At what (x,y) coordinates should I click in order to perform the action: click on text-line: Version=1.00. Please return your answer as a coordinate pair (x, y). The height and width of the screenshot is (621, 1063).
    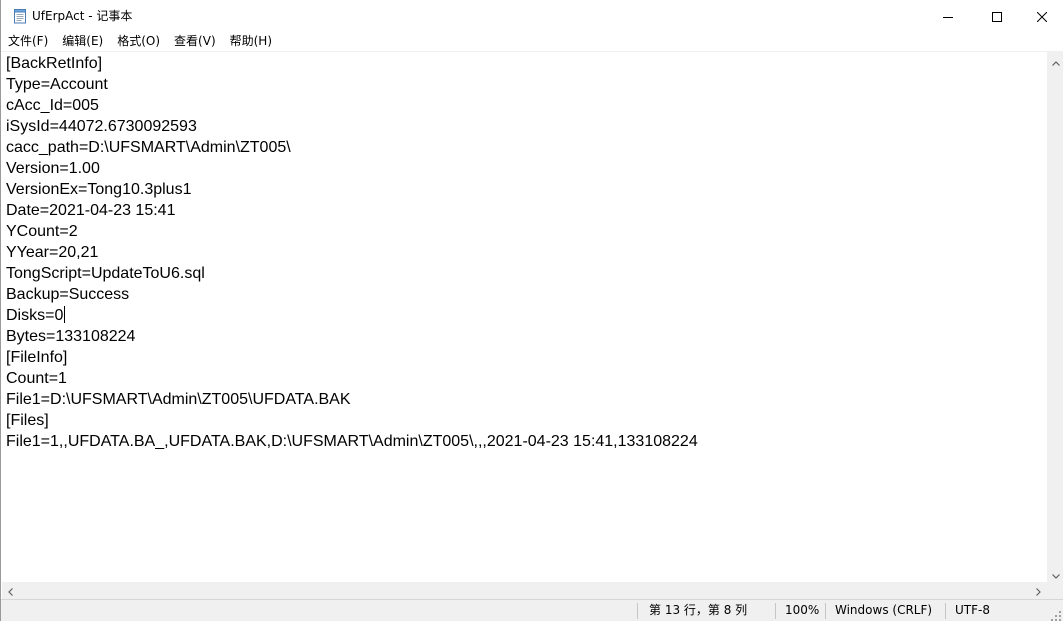
    Looking at the image, I should click on (352, 168).